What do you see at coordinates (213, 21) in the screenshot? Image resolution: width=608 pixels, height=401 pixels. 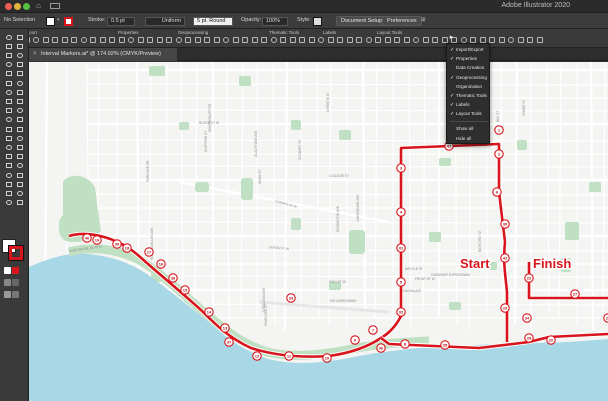 I see `brush-definition: 5 pt. Round` at bounding box center [213, 21].